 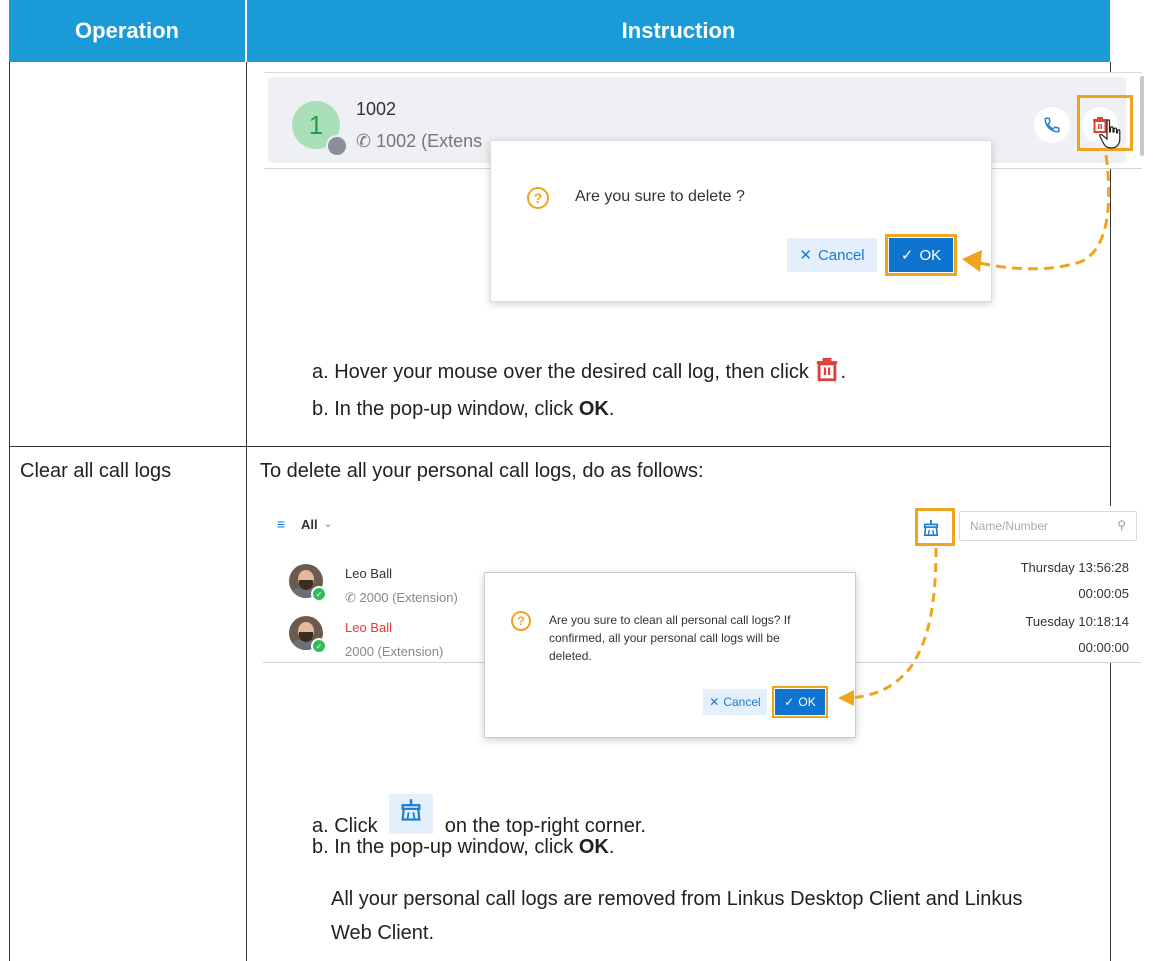 What do you see at coordinates (411, 814) in the screenshot?
I see `broom-icon` at bounding box center [411, 814].